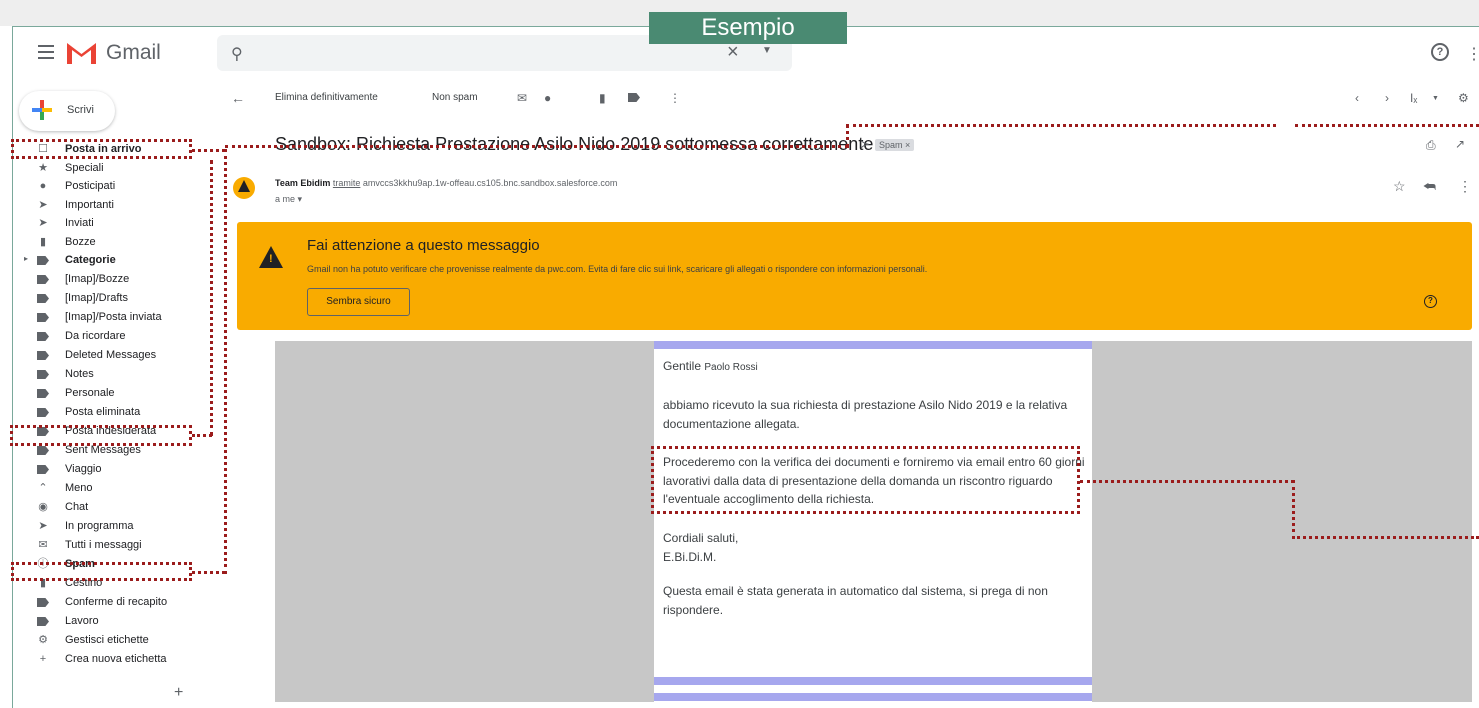  I want to click on compose-plus-icon, so click(42, 110).